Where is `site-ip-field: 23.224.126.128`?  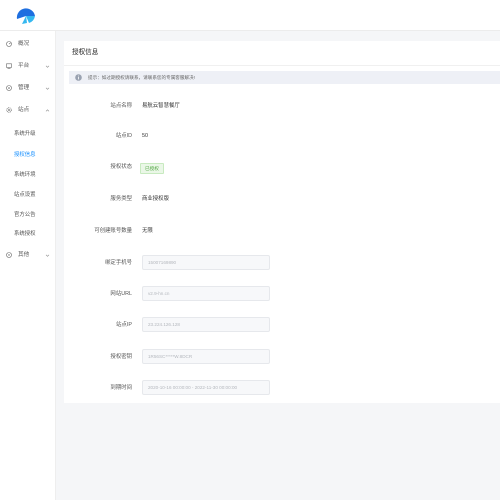
site-ip-field: 23.224.126.128 is located at coordinates (206, 324).